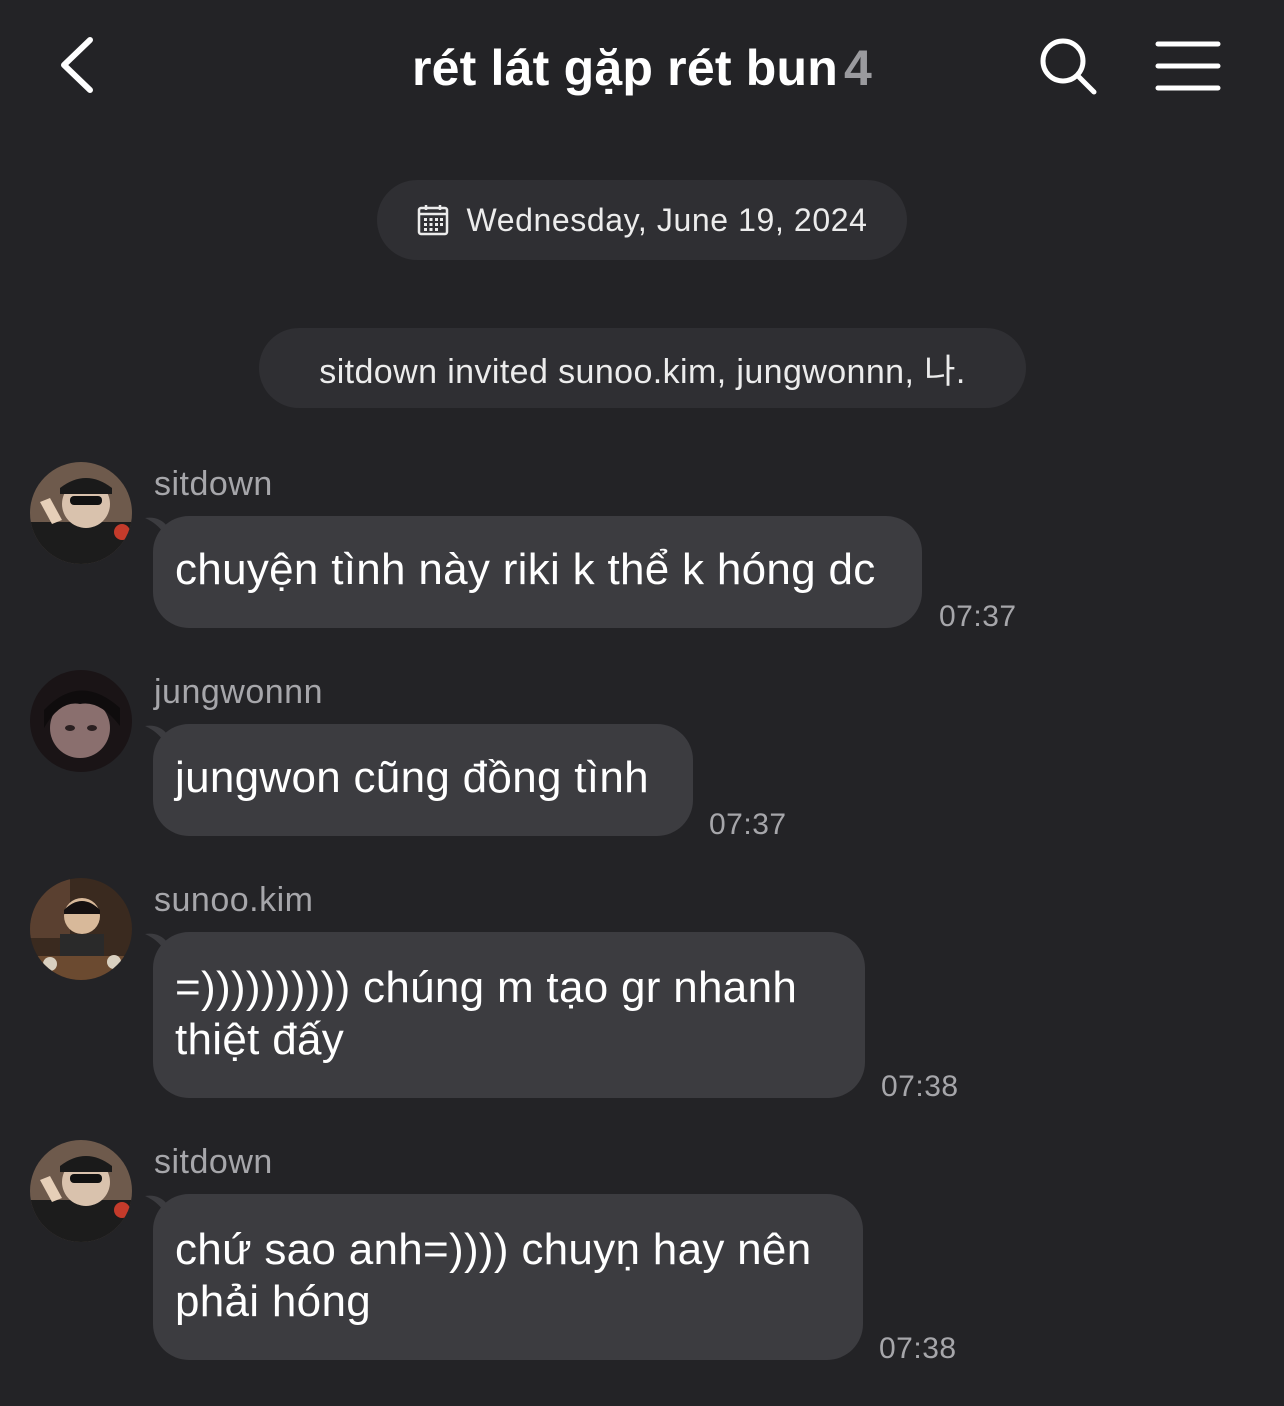 This screenshot has height=1406, width=1284. What do you see at coordinates (858, 68) in the screenshot?
I see `member-count: 4` at bounding box center [858, 68].